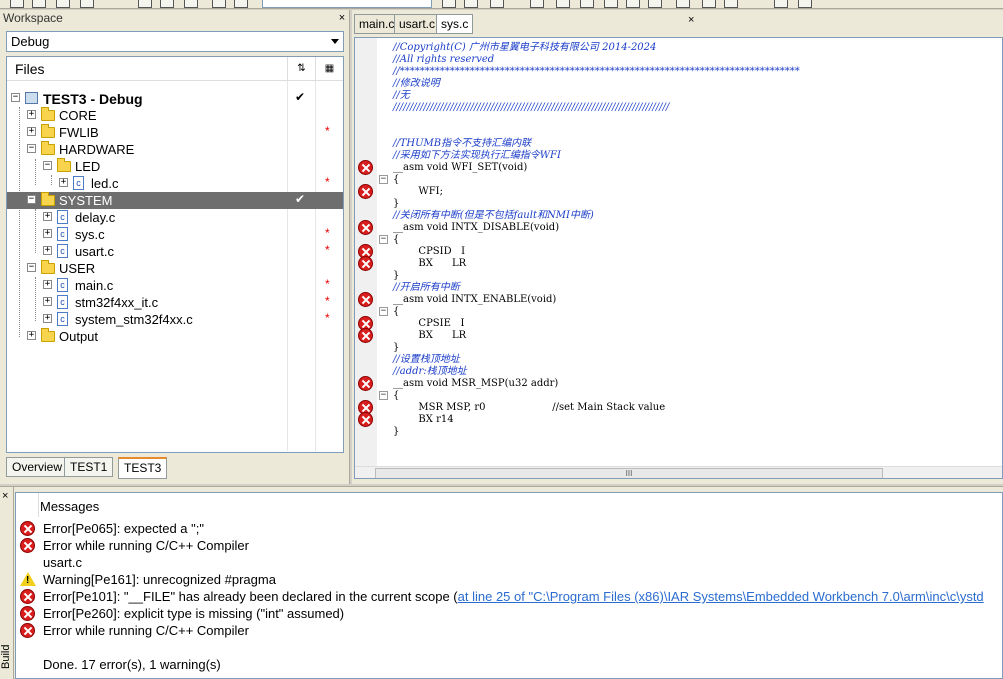  I want to click on navigate-forward-icon, so click(563, 4).